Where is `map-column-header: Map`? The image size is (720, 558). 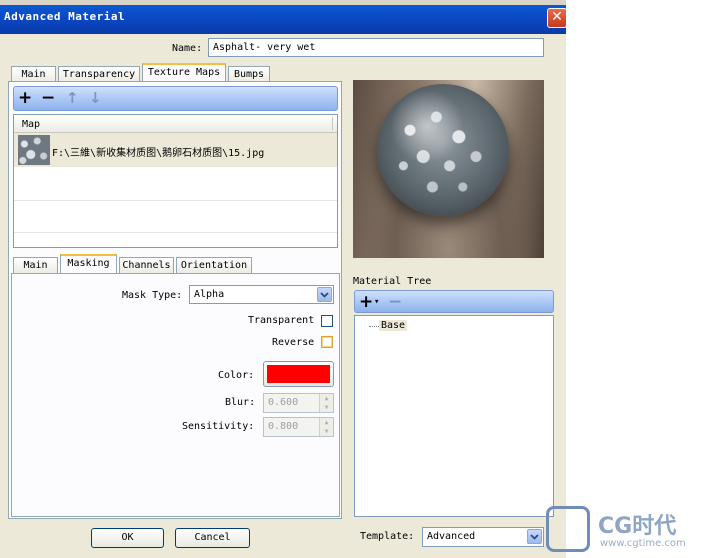
map-column-header: Map is located at coordinates (31, 124).